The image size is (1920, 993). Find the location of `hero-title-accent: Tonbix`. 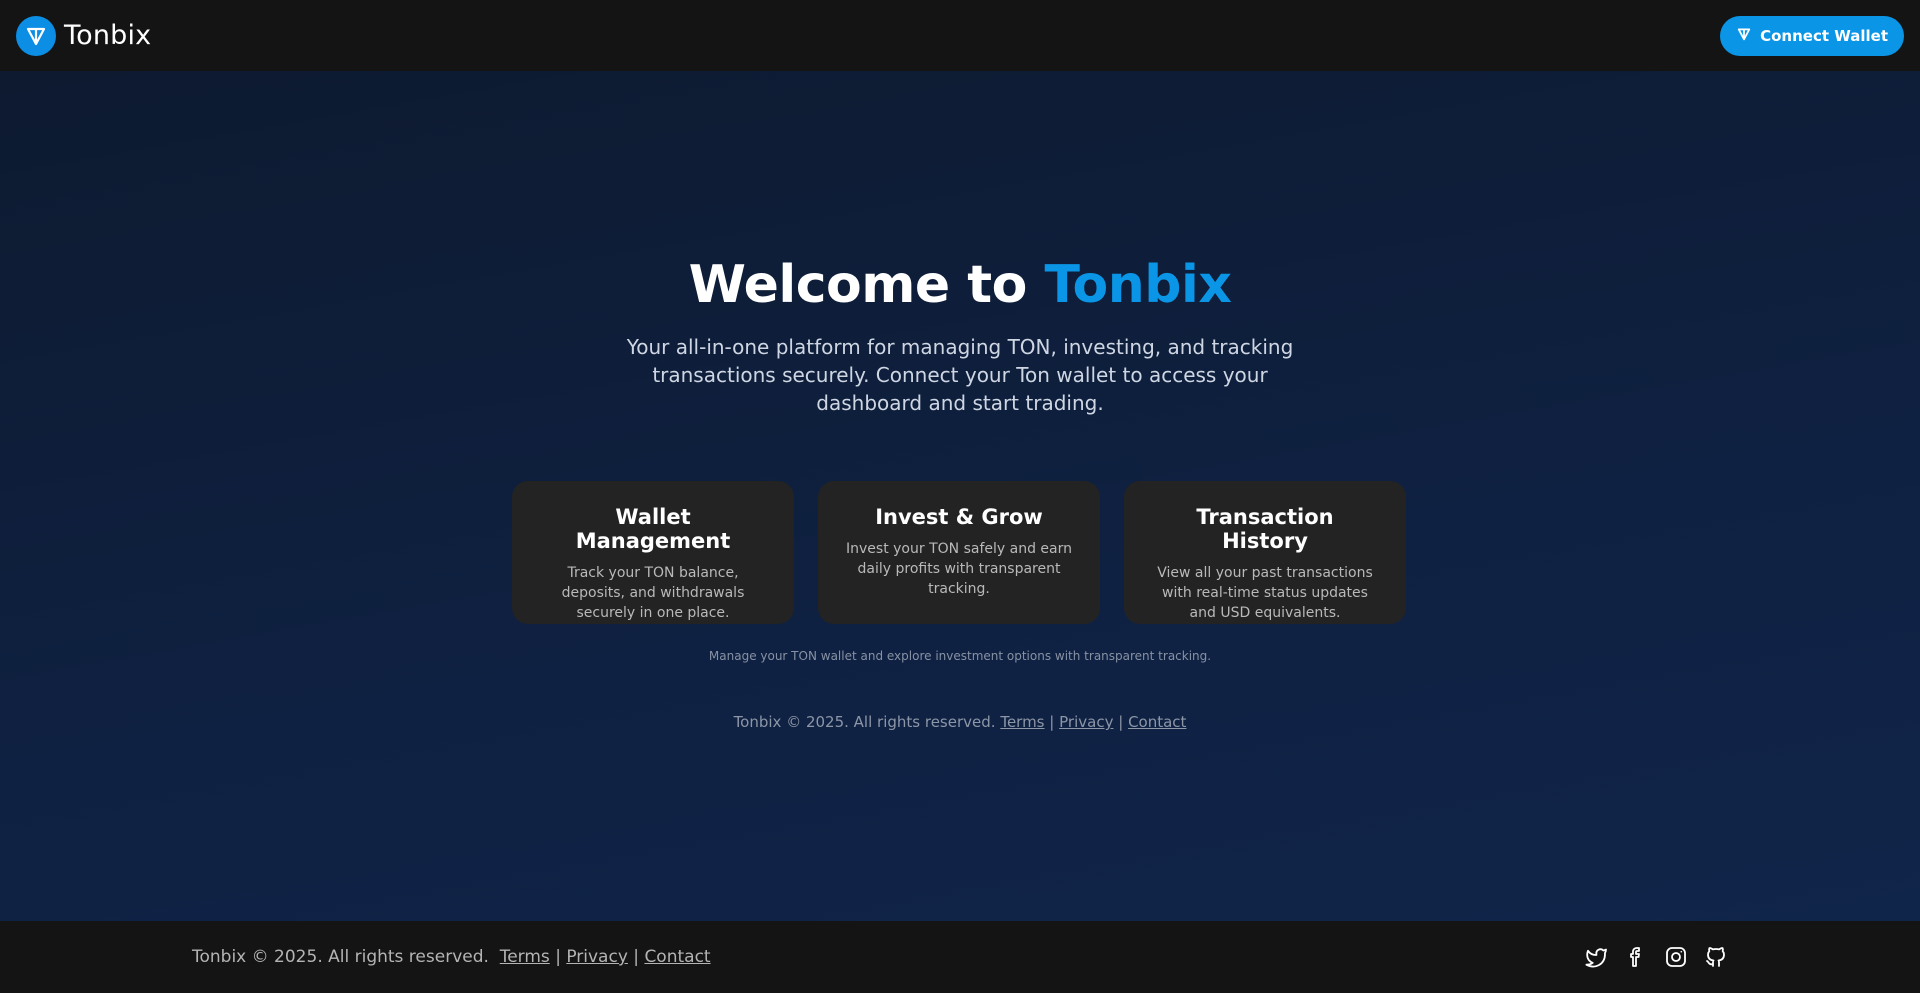

hero-title-accent: Tonbix is located at coordinates (1138, 285).